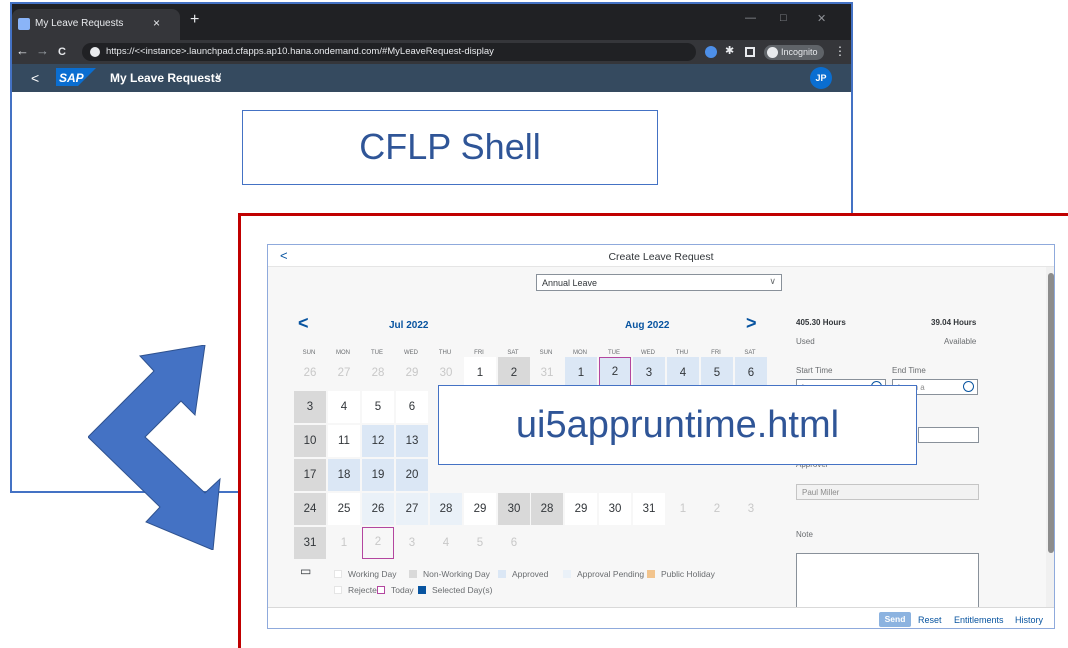  I want to click on reload-icon: C, so click(62, 52).